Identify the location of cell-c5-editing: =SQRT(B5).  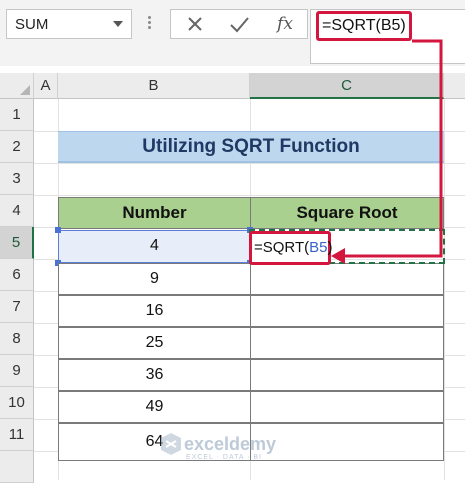
(291, 248).